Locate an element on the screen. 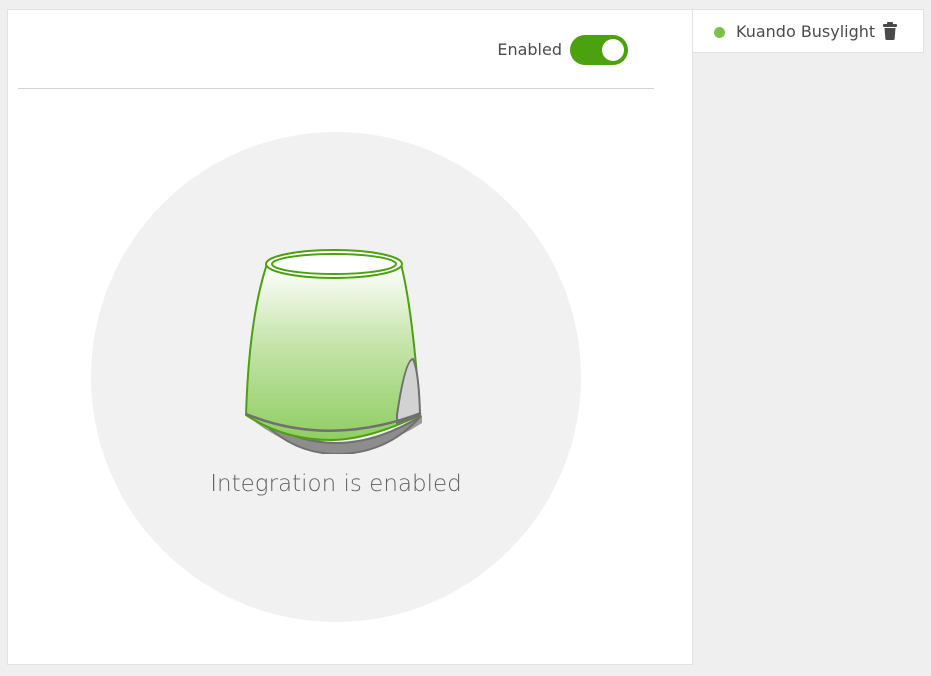 The width and height of the screenshot is (931, 676). enabled-toggle-row: Enabled is located at coordinates (562, 50).